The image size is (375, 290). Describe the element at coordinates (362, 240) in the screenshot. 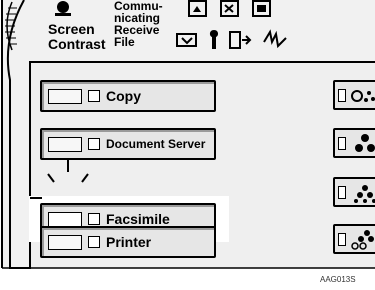

I see `dots-mixed-icon` at that location.